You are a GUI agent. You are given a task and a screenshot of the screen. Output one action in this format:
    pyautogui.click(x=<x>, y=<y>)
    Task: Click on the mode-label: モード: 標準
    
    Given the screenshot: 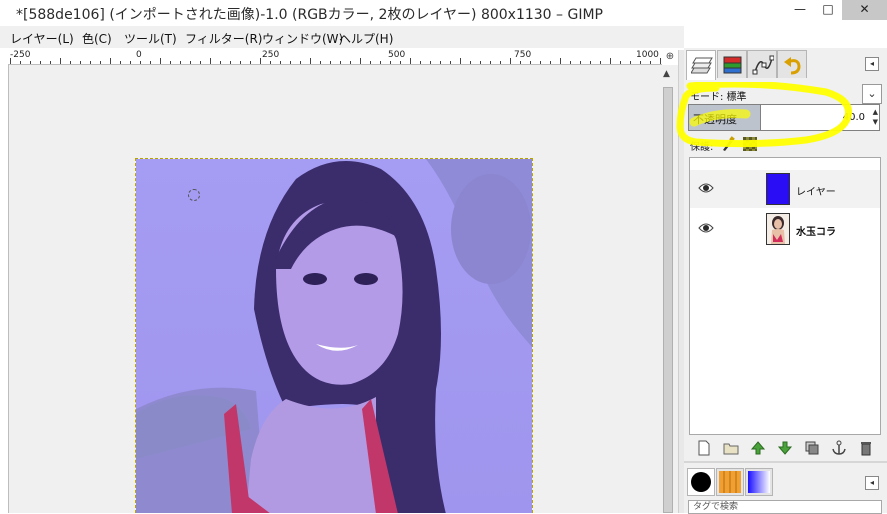 What is the action you would take?
    pyautogui.click(x=718, y=97)
    